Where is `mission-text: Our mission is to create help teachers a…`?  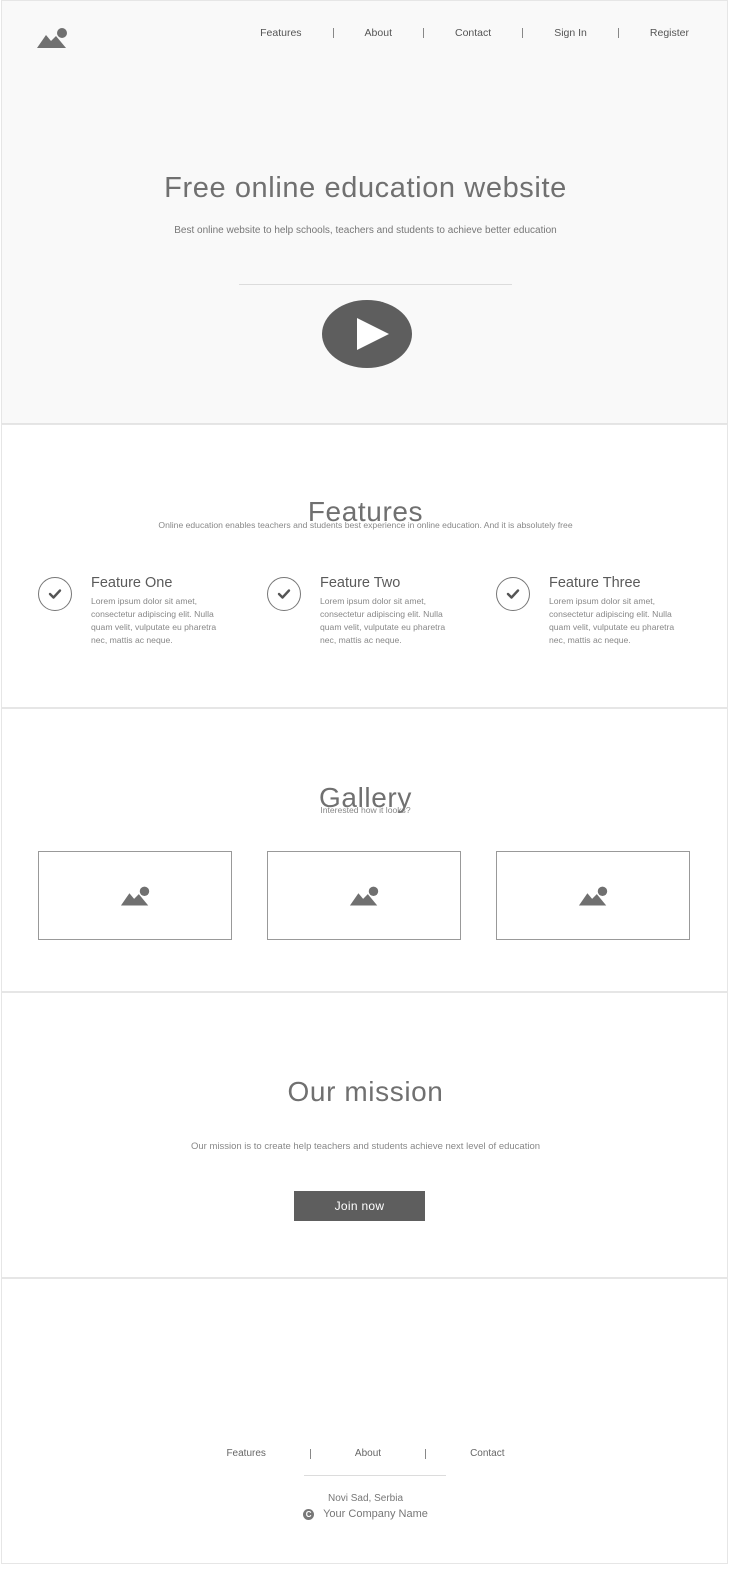 mission-text: Our mission is to create help teachers a… is located at coordinates (365, 1146).